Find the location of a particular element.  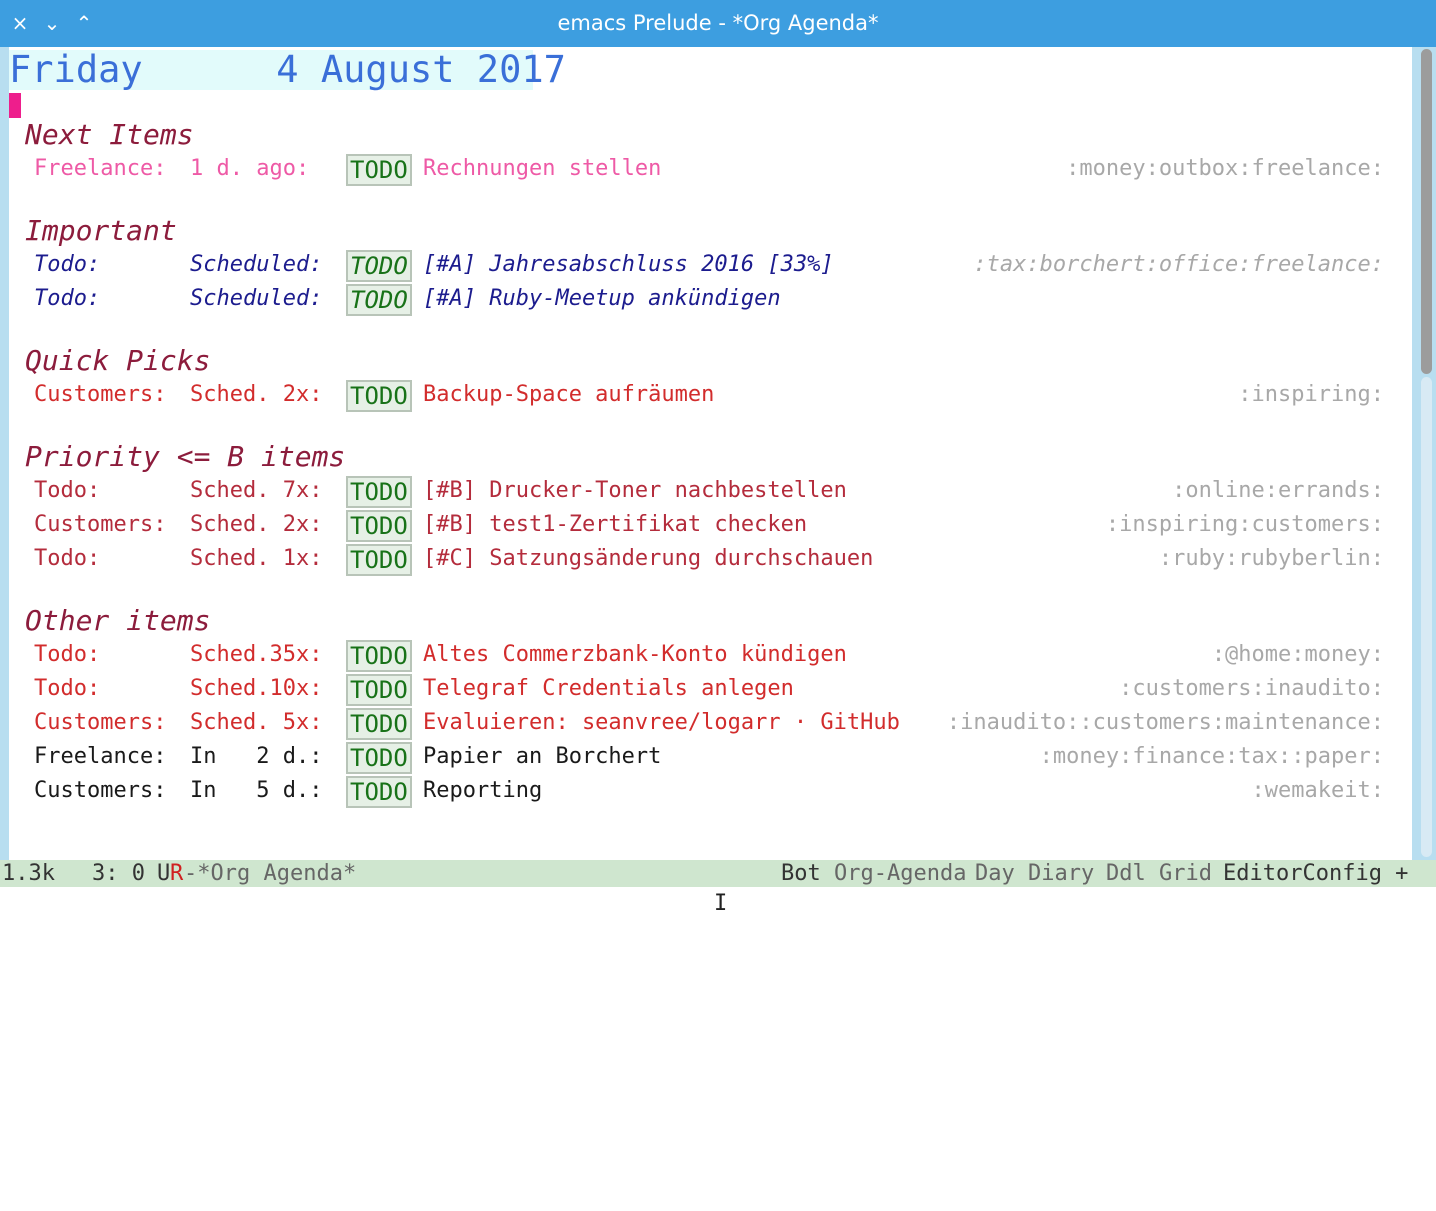

window-title: emacs Prelude - *Org Agenda* is located at coordinates (718, 23).